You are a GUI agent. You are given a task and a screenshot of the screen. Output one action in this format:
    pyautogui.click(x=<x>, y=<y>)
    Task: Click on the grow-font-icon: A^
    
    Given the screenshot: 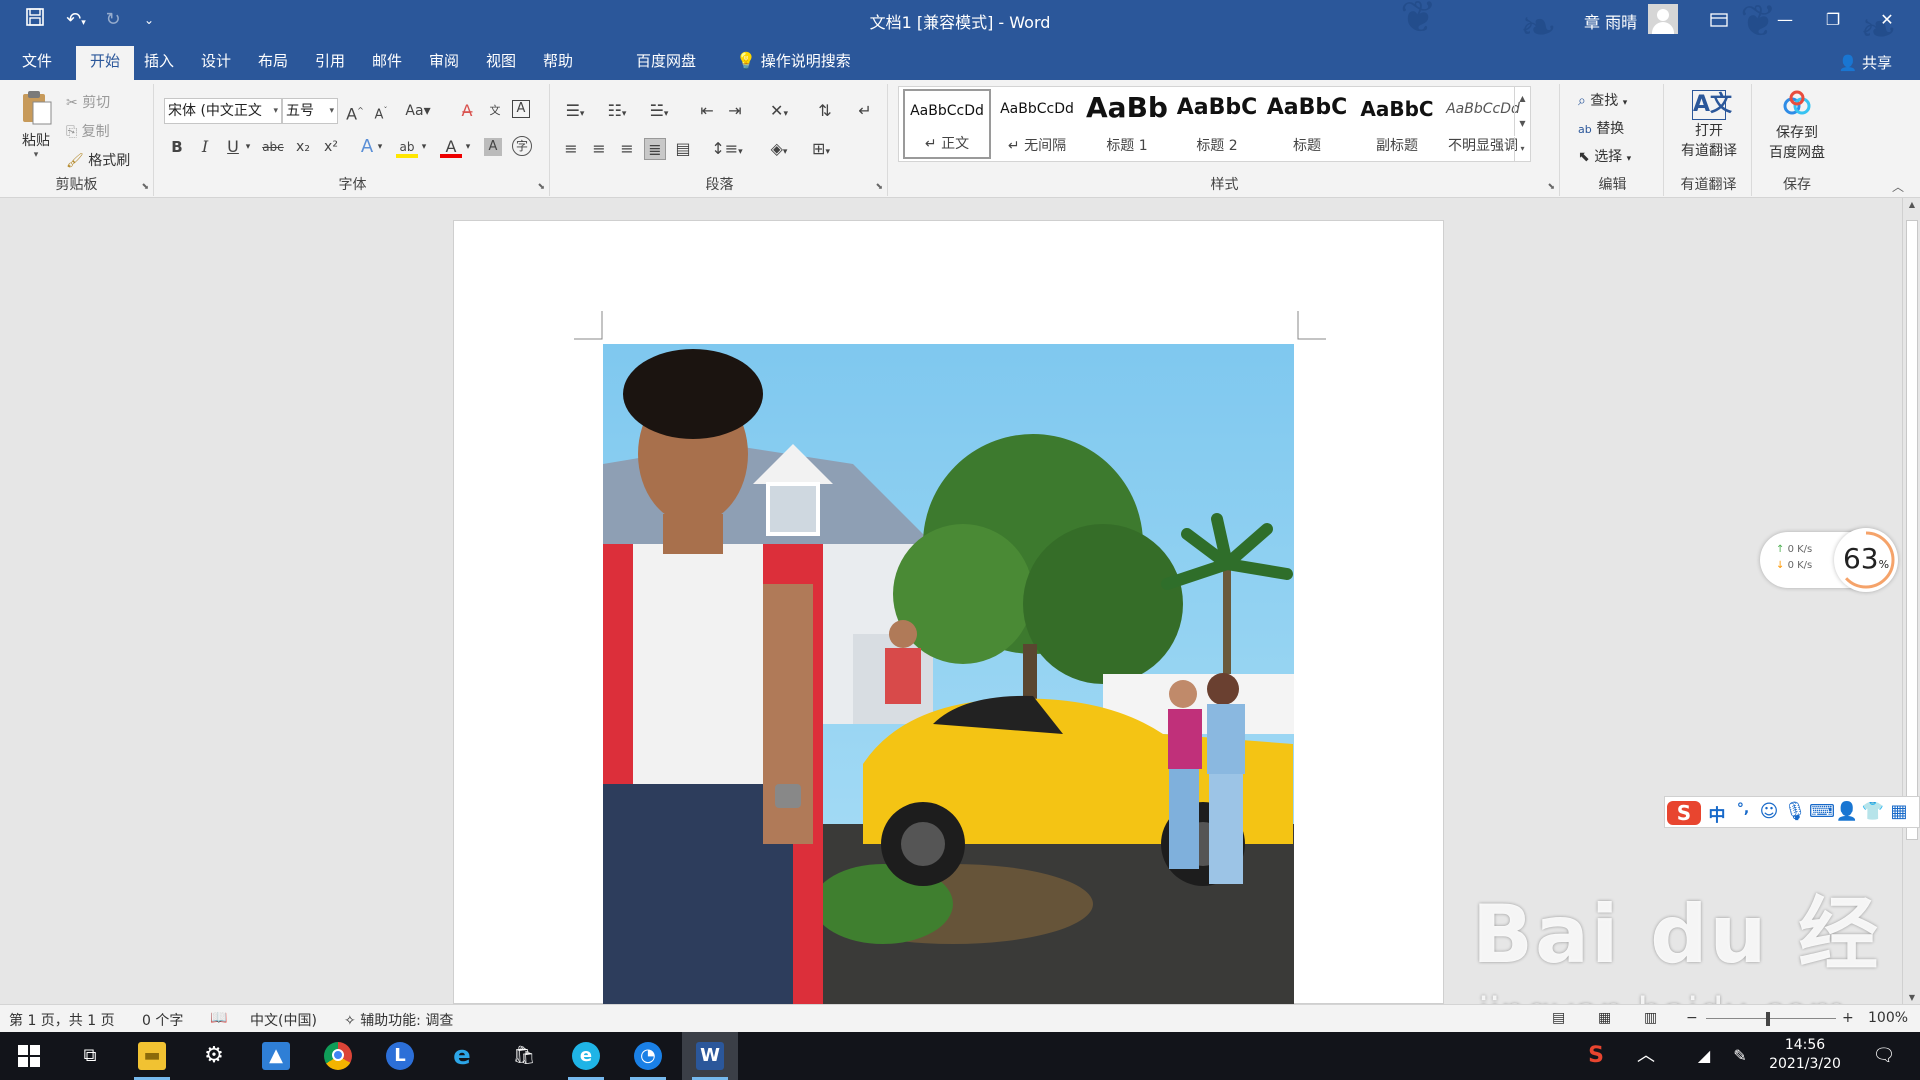 What is the action you would take?
    pyautogui.click(x=355, y=111)
    